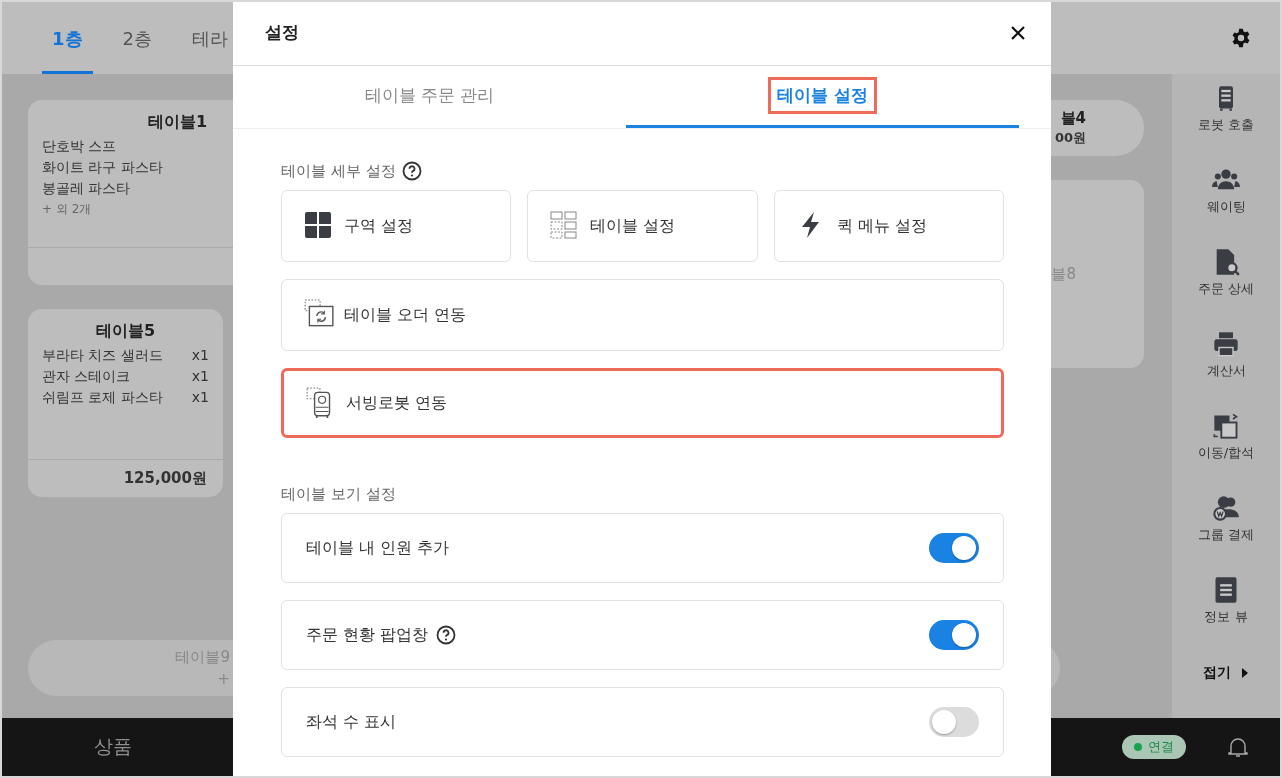 The height and width of the screenshot is (778, 1282). What do you see at coordinates (113, 747) in the screenshot?
I see `products-tab: 상품` at bounding box center [113, 747].